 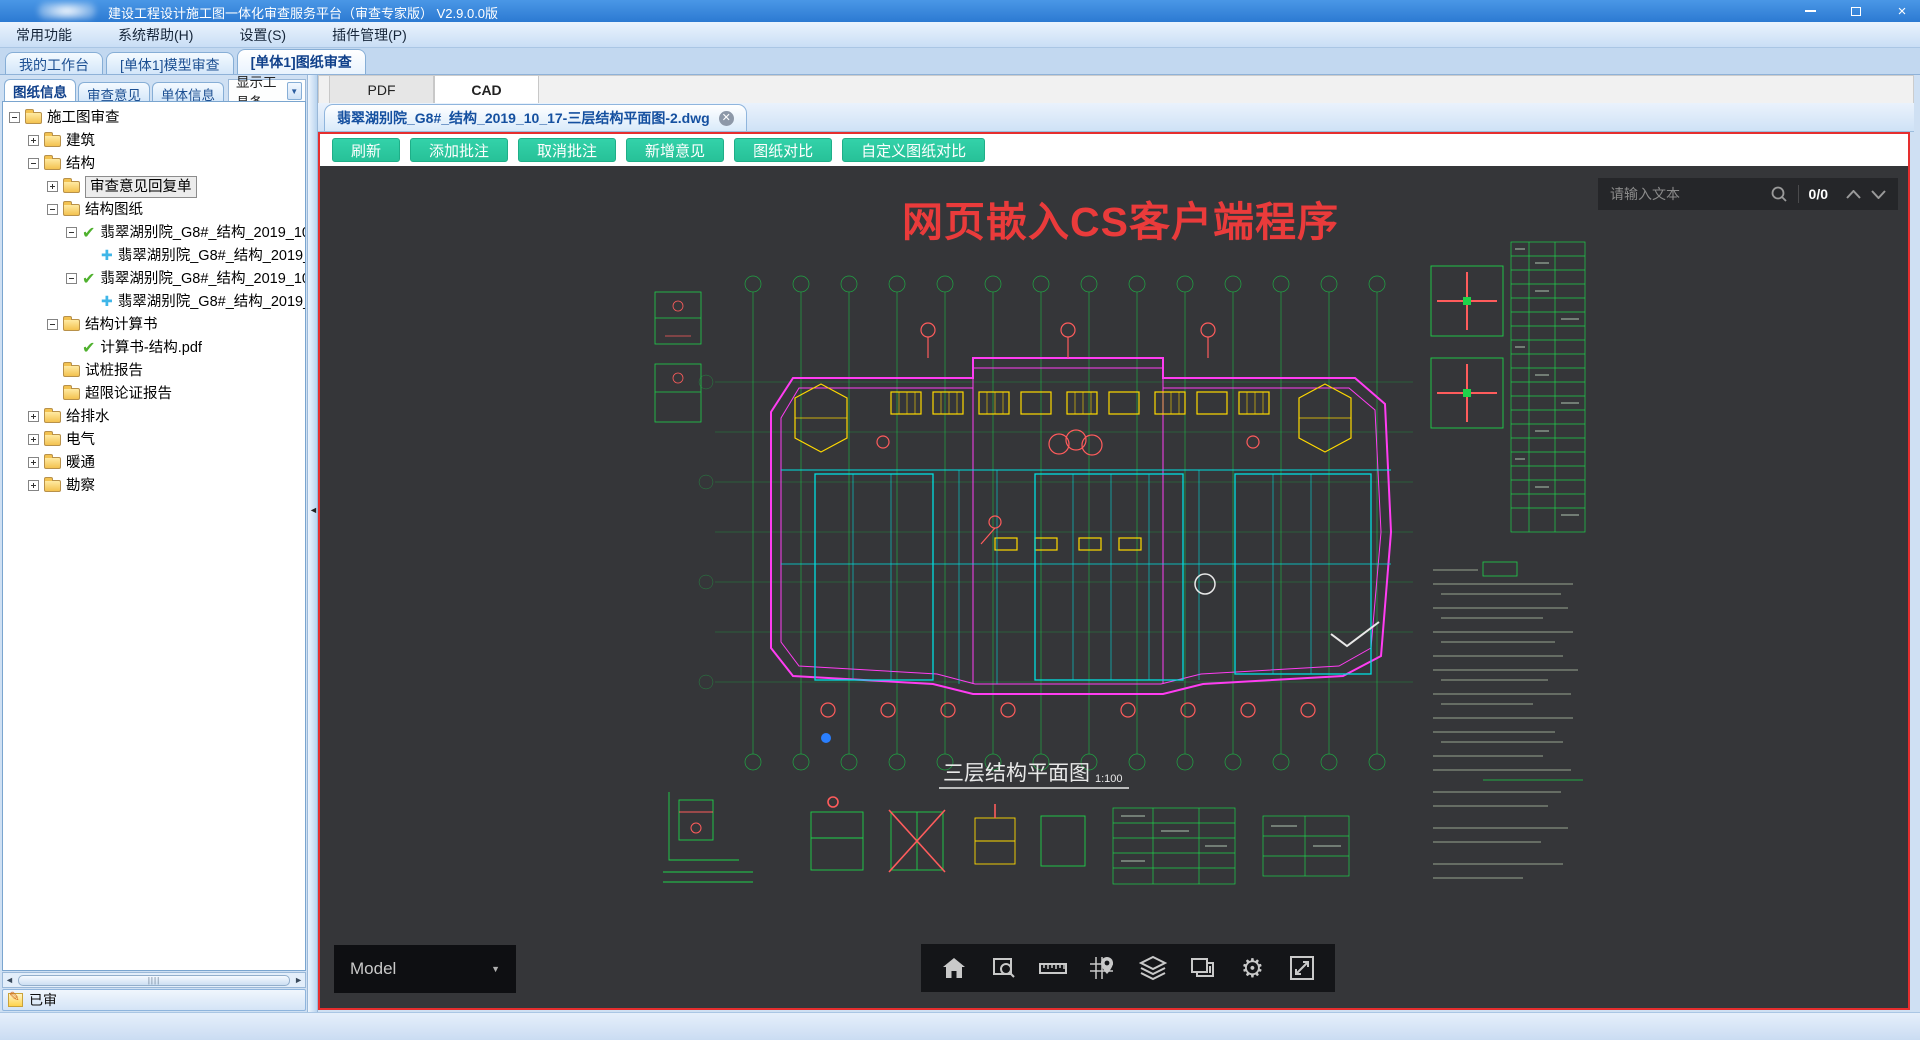 What do you see at coordinates (54, 63) in the screenshot?
I see `workspace-tab: 我的工作台` at bounding box center [54, 63].